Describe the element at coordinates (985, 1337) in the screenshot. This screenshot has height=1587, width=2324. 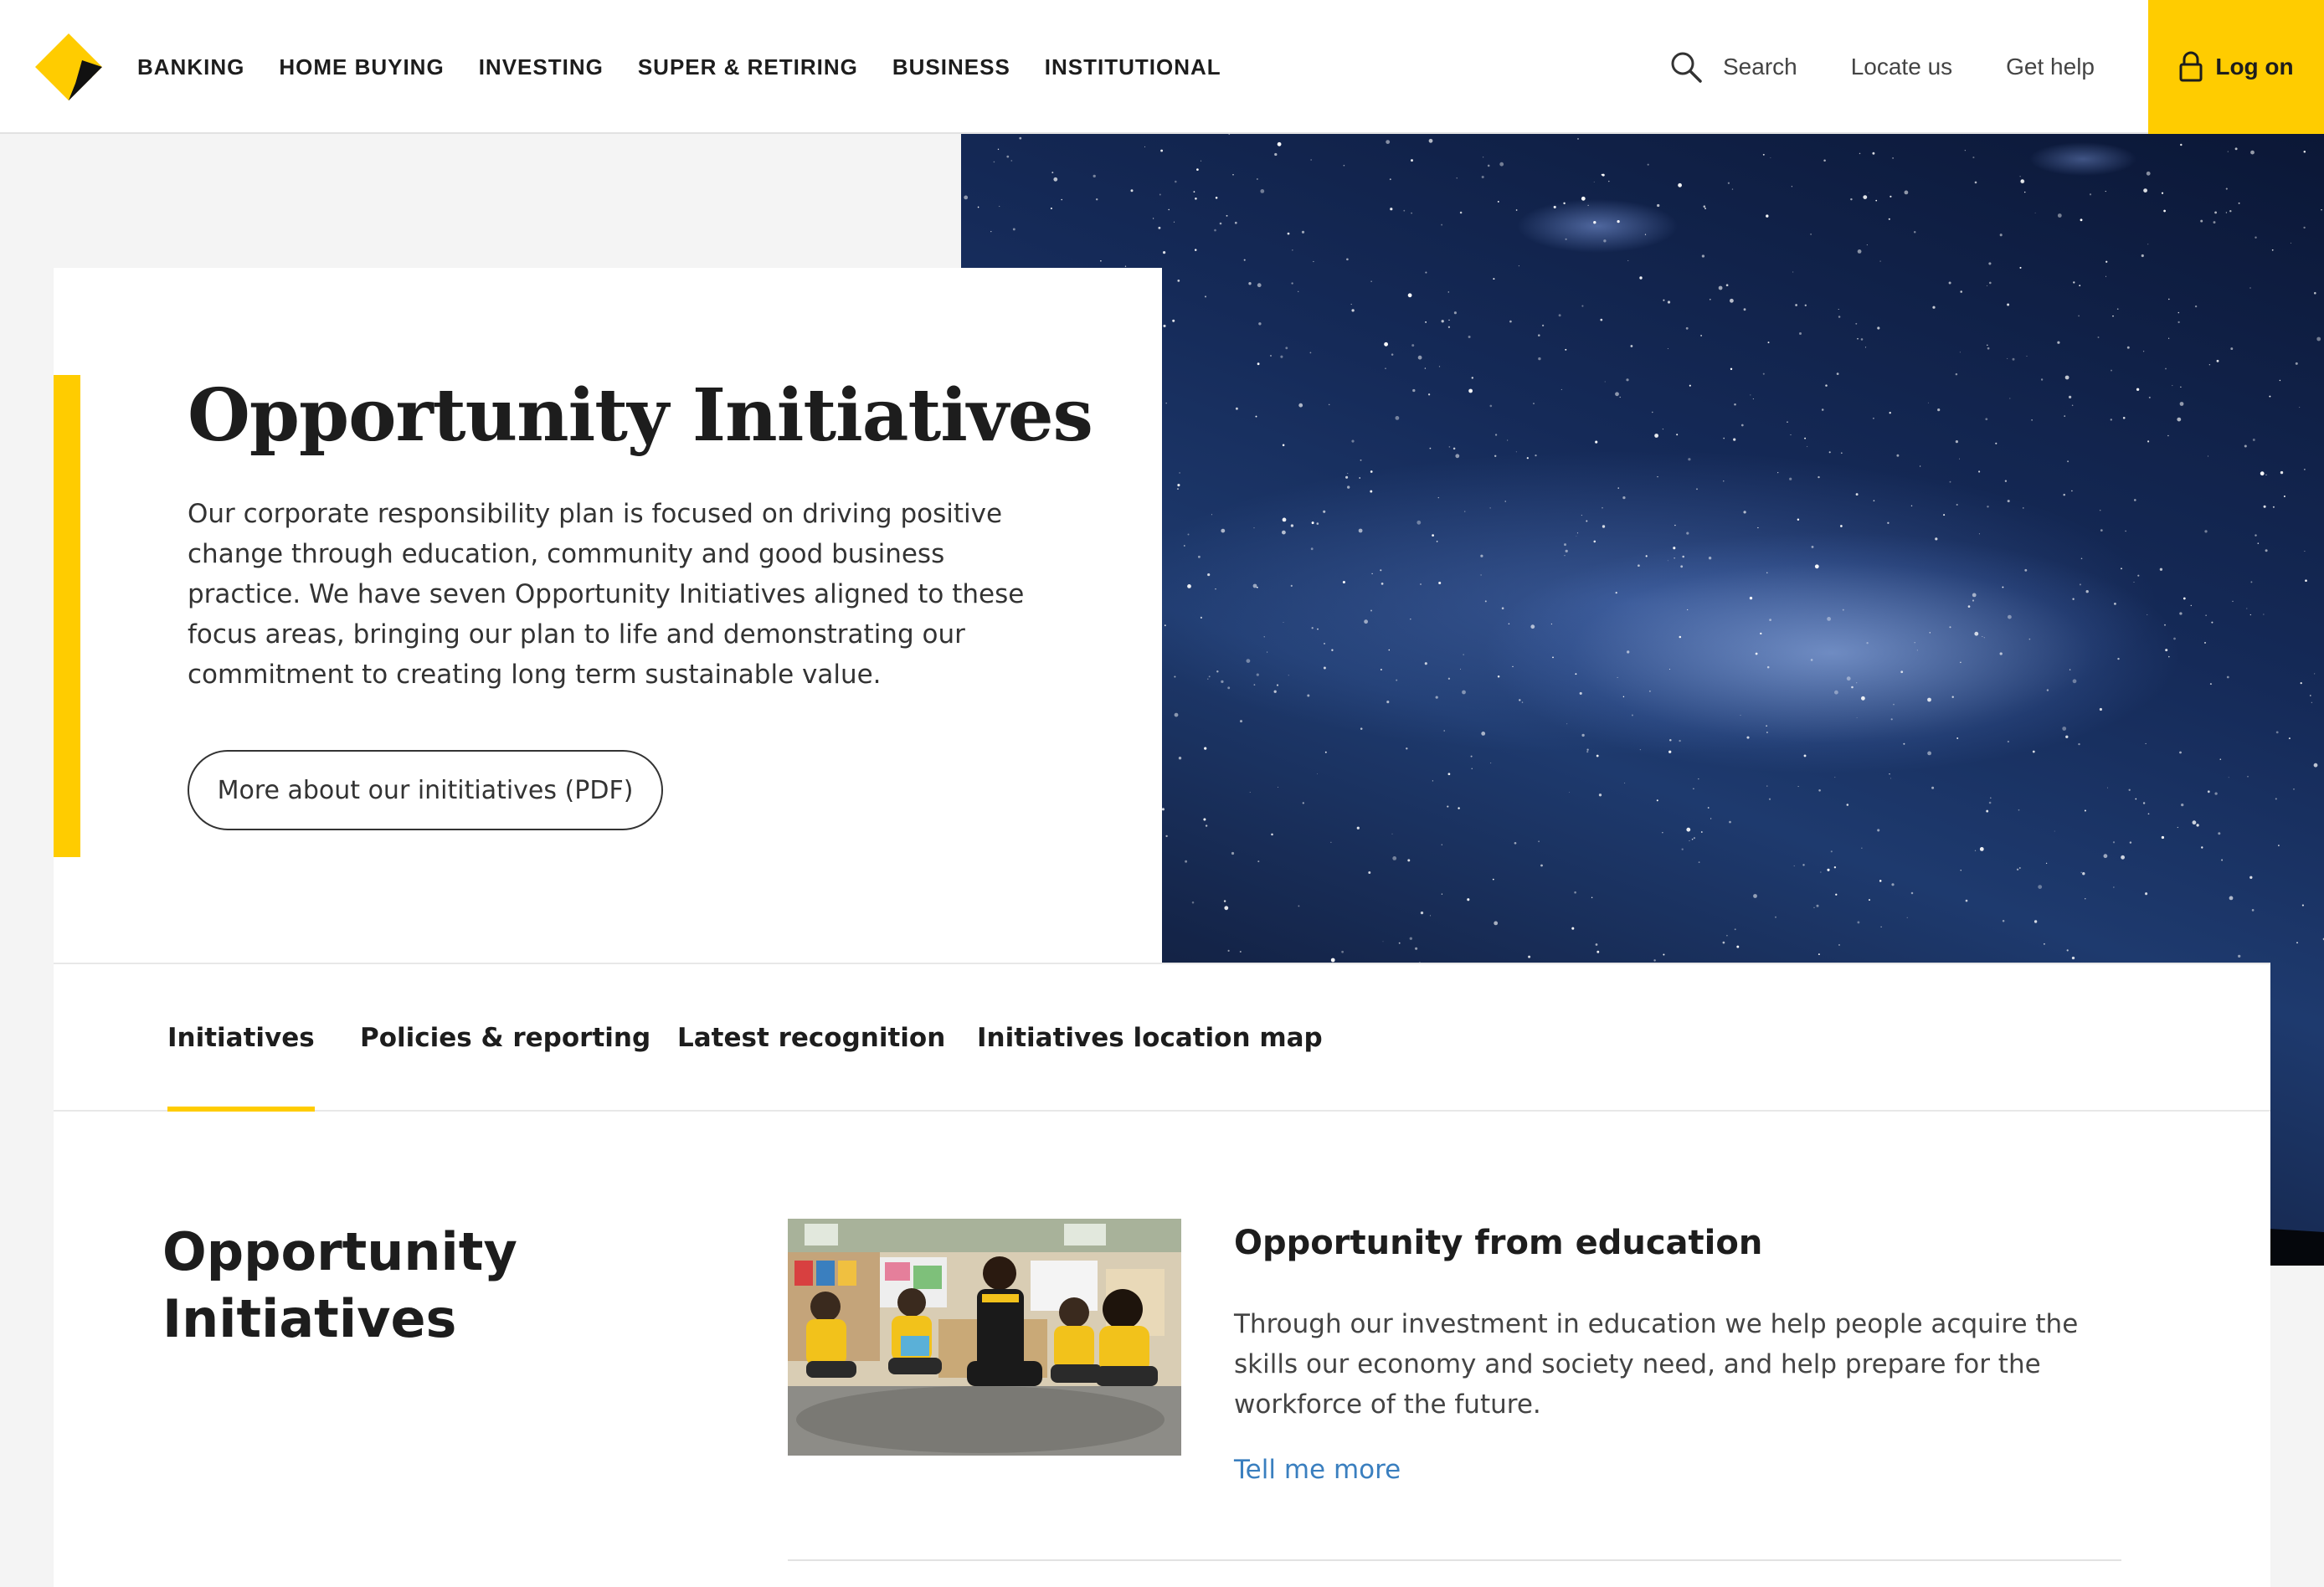
I see `education-photo` at that location.